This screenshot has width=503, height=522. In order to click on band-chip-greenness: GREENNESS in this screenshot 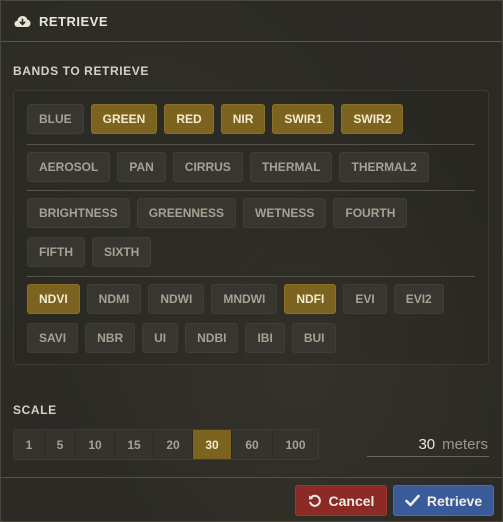, I will do `click(186, 213)`.